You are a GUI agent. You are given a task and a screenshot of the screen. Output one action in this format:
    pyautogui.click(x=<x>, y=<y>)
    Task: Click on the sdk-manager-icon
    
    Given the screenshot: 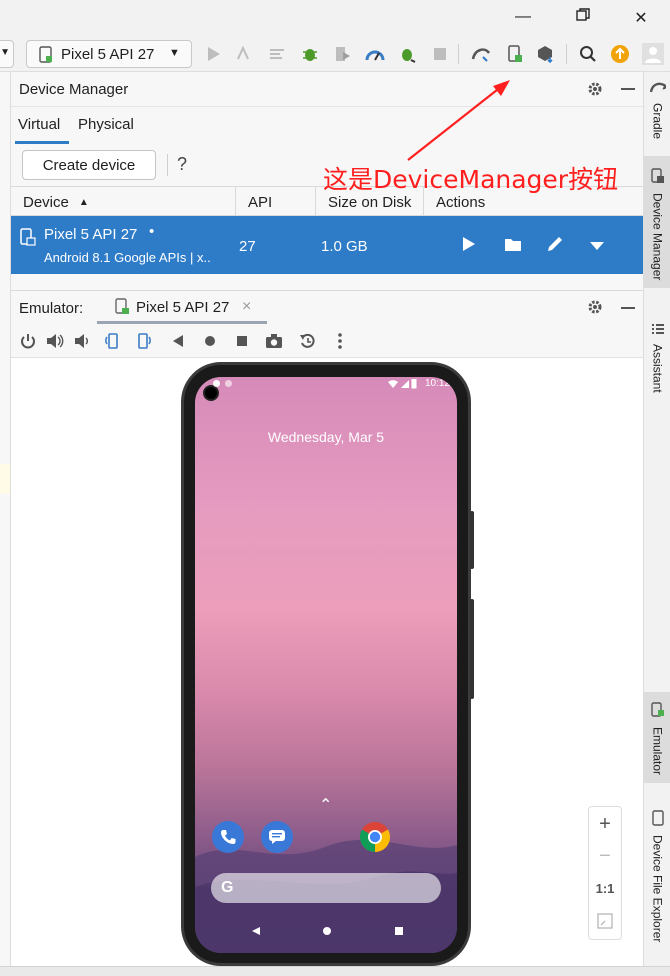 What is the action you would take?
    pyautogui.click(x=481, y=54)
    